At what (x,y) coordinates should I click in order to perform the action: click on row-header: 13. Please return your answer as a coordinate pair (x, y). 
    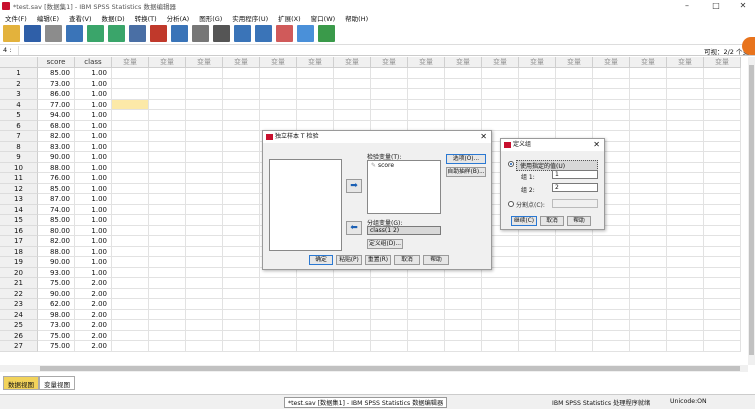
    Looking at the image, I should click on (19, 199).